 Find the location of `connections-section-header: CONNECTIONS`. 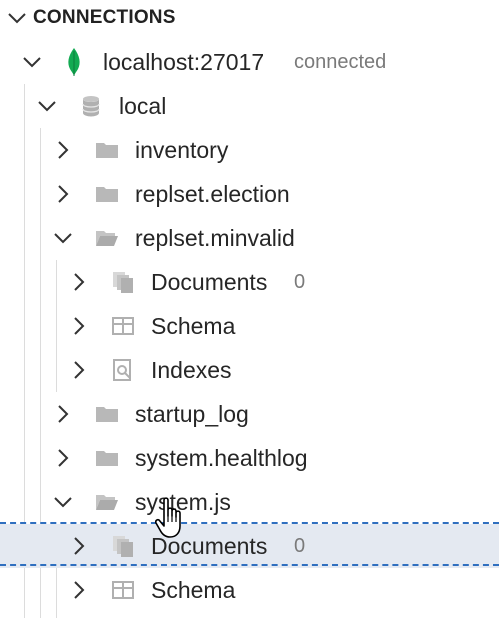

connections-section-header: CONNECTIONS is located at coordinates (249, 18).